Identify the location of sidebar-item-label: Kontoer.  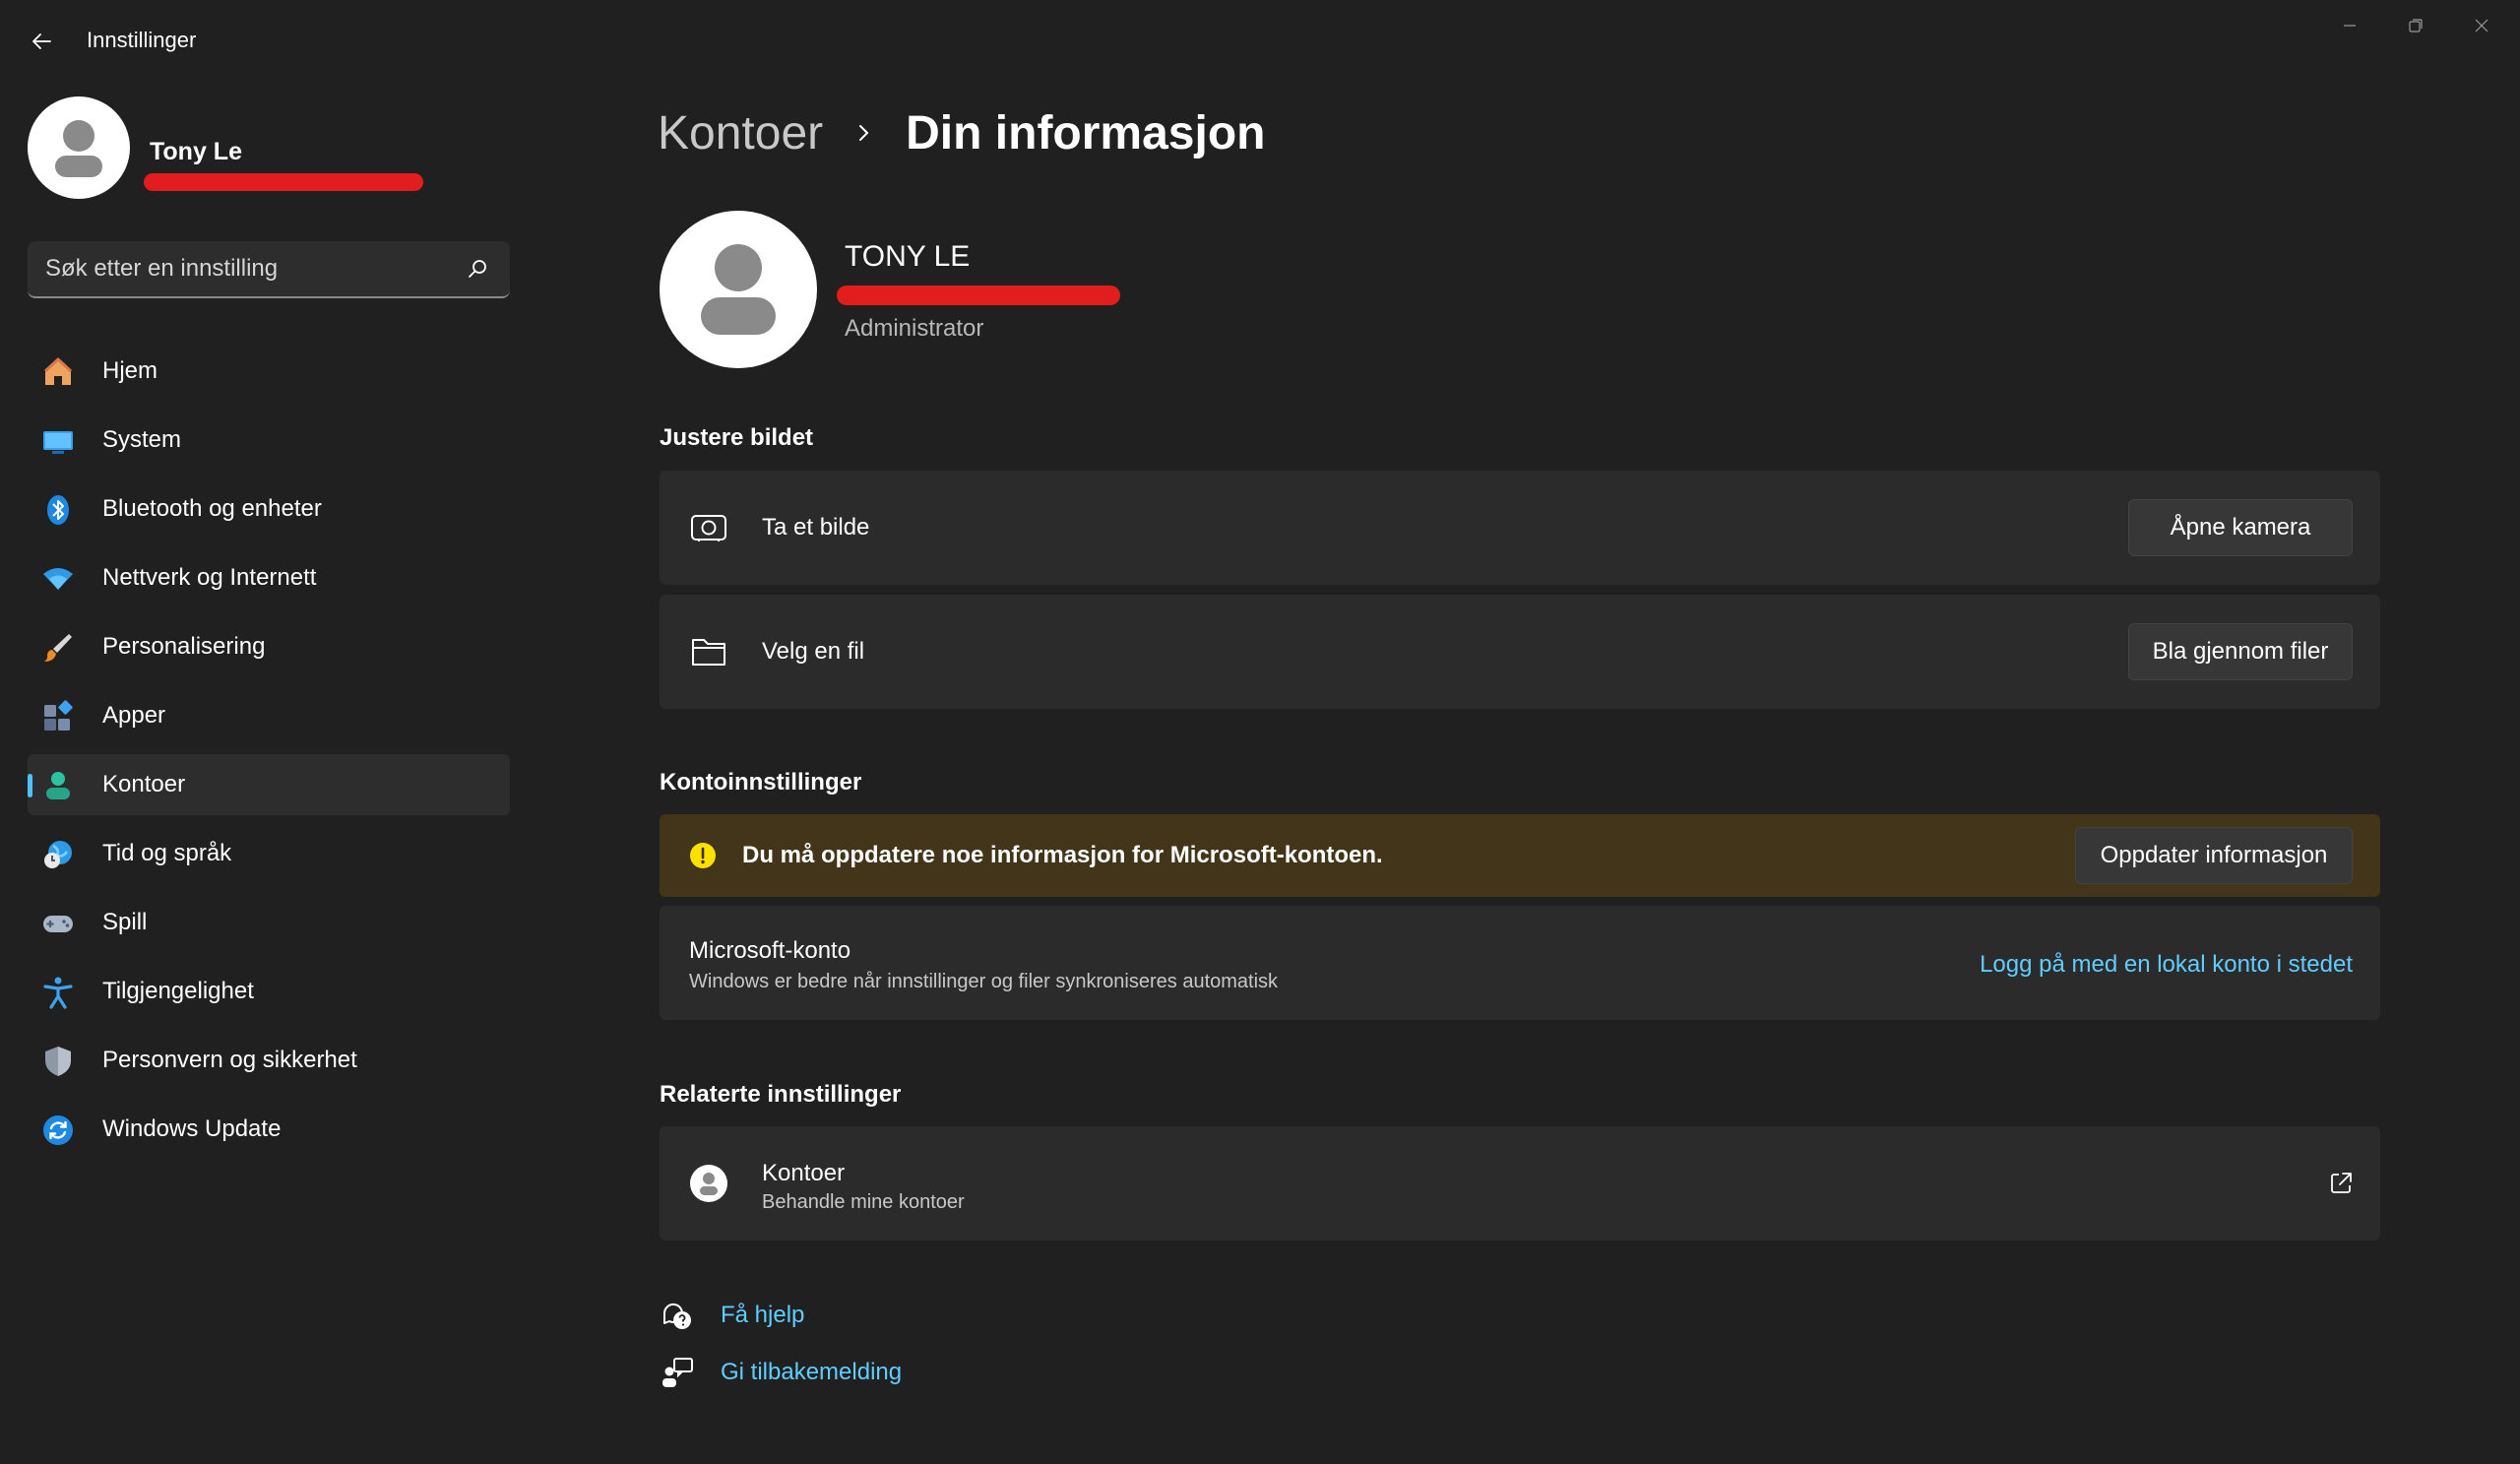
(144, 784).